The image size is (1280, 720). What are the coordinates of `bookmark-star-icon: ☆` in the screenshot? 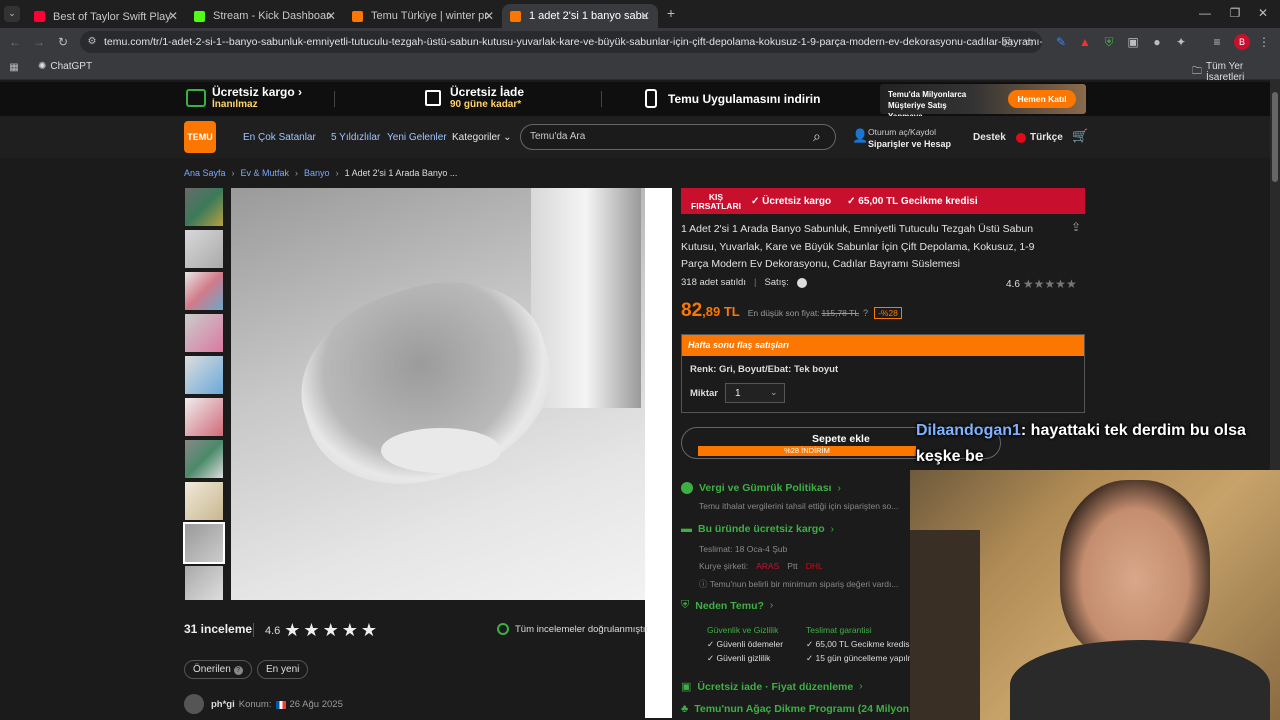 It's located at (1029, 42).